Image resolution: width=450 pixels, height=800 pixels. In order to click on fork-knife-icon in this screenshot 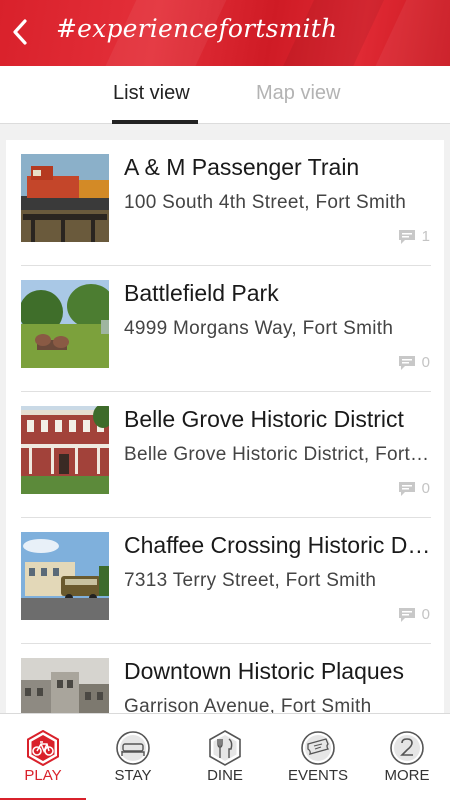, I will do `click(225, 748)`.